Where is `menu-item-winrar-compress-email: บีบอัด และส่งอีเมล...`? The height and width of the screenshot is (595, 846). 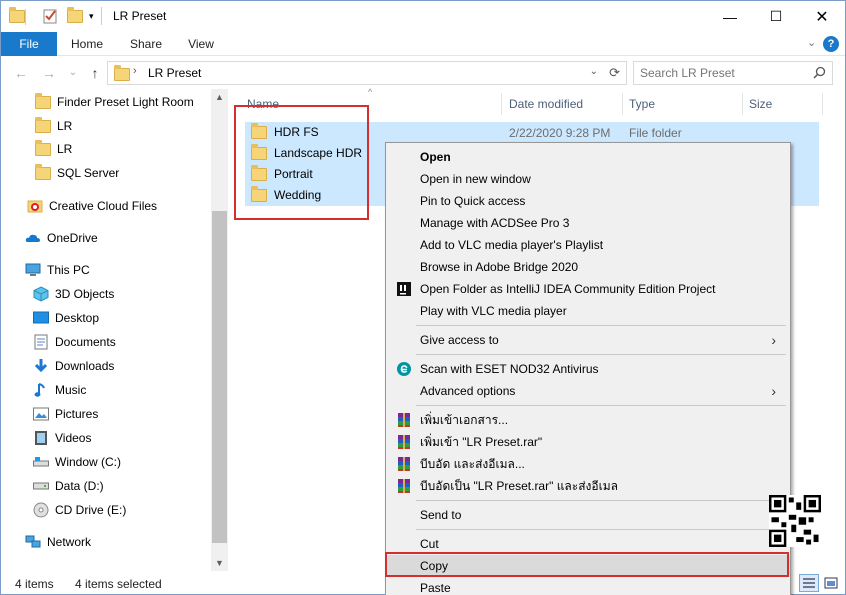
menu-item-winrar-compress-email: บีบอัด และส่งอีเมล... is located at coordinates (588, 464).